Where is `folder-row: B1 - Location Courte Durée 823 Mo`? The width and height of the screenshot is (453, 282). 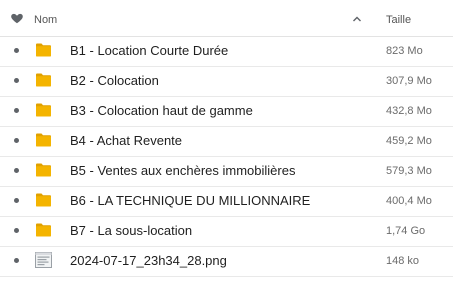
folder-row: B1 - Location Courte Durée 823 Mo is located at coordinates (226, 51).